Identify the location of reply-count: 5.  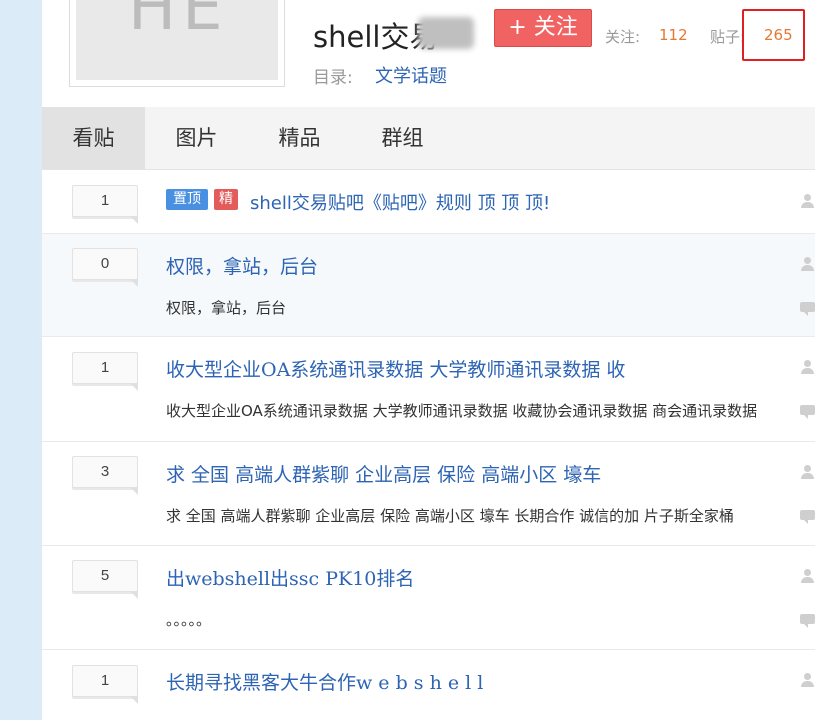
(105, 579).